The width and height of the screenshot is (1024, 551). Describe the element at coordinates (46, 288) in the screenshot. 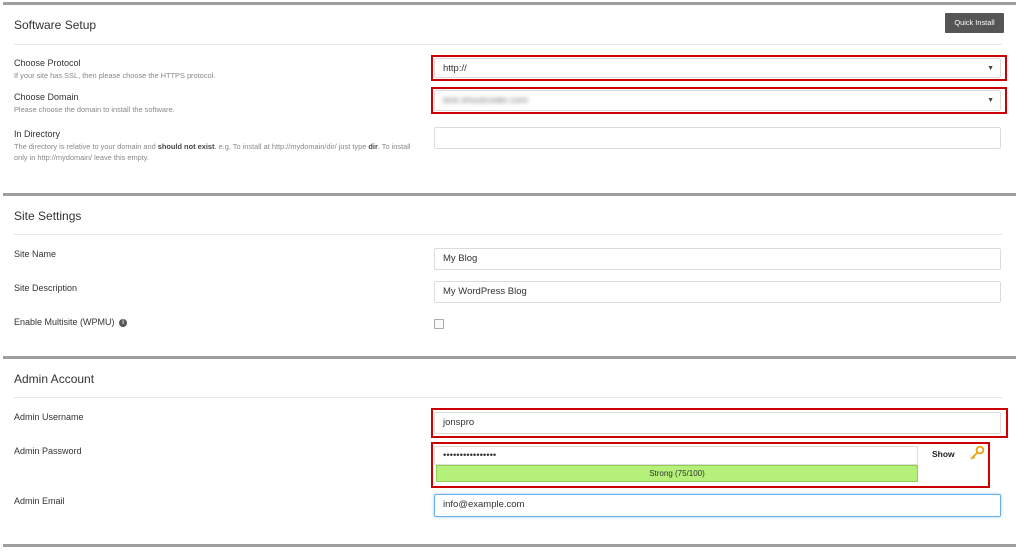

I see `site-description-label: Site Description` at that location.